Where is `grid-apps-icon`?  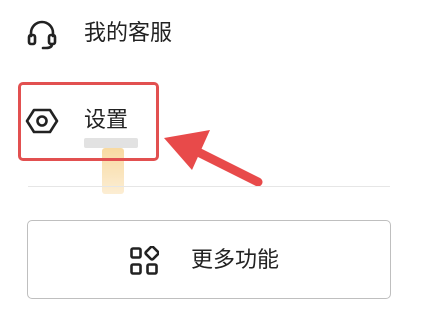 grid-apps-icon is located at coordinates (144, 261).